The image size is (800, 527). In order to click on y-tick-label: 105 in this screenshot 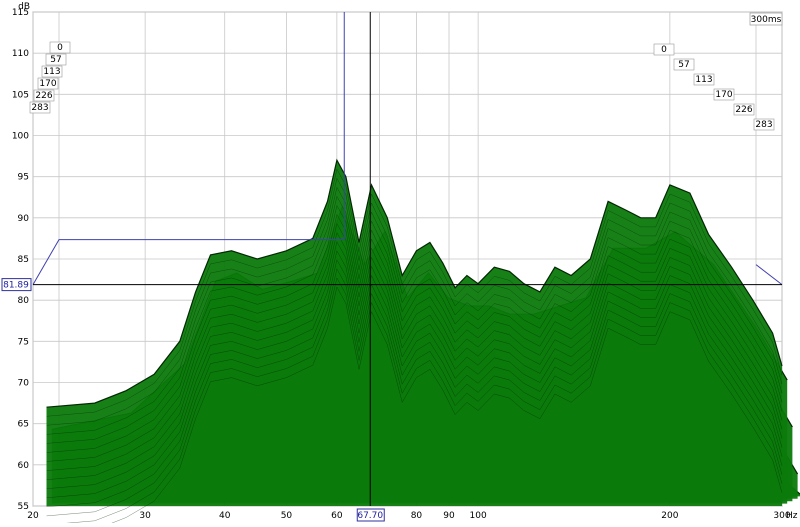, I will do `click(20, 95)`.